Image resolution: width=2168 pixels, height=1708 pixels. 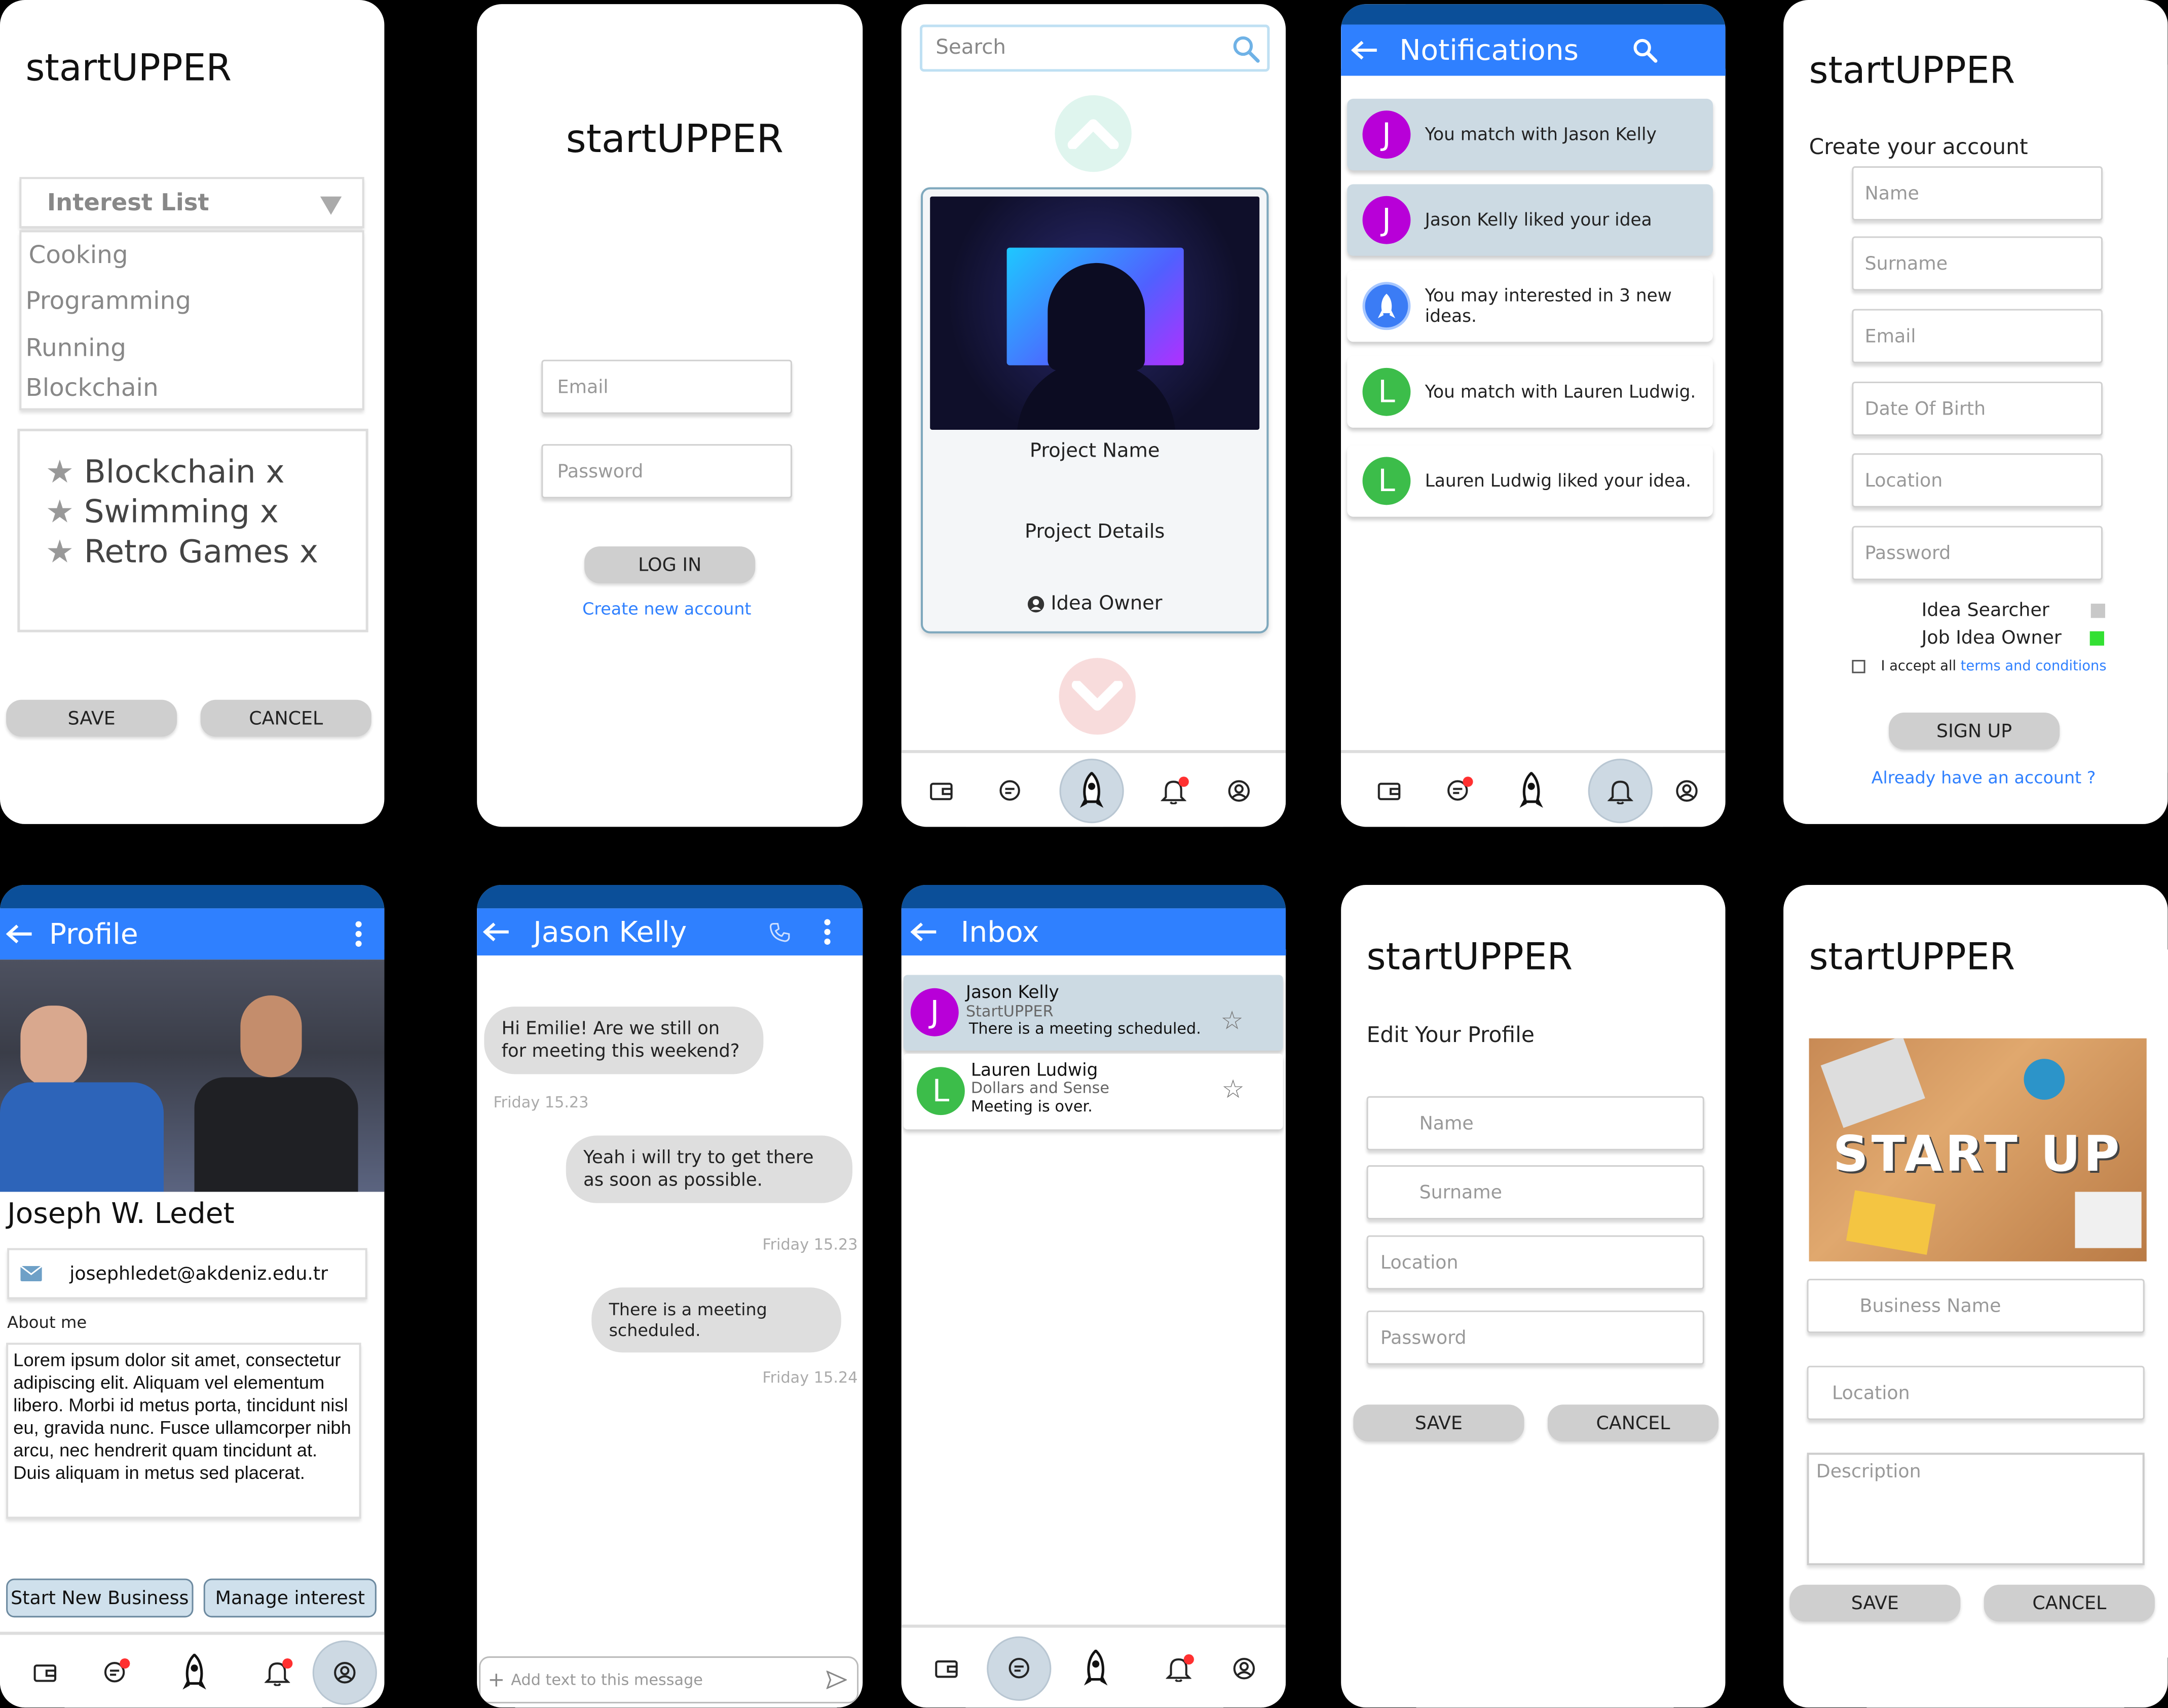 I want to click on user-icon, so click(x=1035, y=603).